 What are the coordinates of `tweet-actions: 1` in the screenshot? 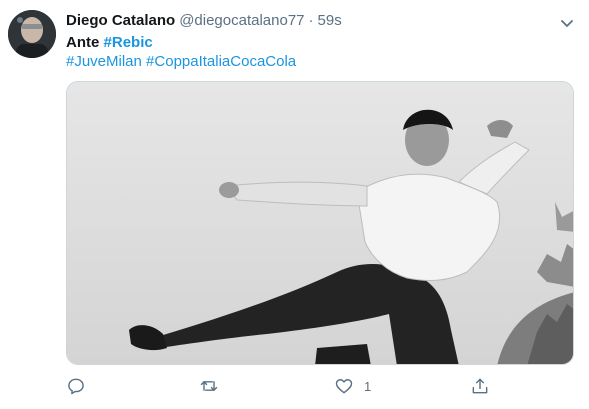 It's located at (320, 386).